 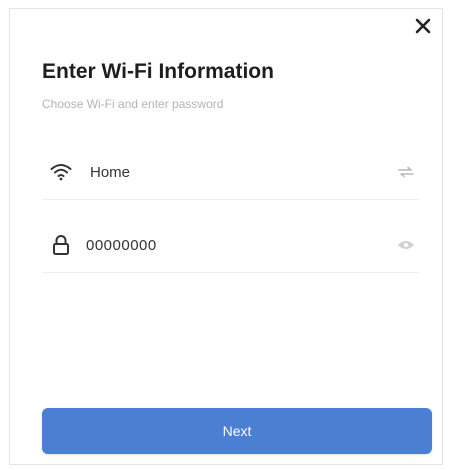 What do you see at coordinates (231, 172) in the screenshot?
I see `wifi-select-row: Home` at bounding box center [231, 172].